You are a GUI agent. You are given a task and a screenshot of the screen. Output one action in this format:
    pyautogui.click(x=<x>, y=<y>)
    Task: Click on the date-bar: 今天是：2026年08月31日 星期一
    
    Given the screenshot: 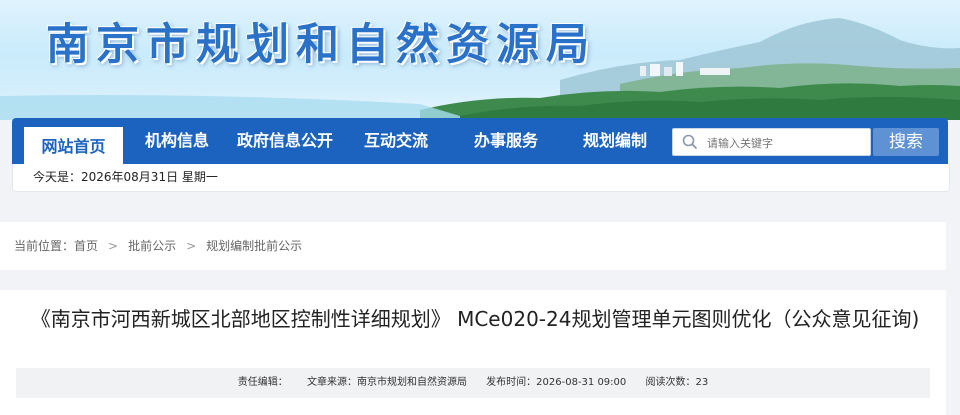 What is the action you would take?
    pyautogui.click(x=481, y=178)
    